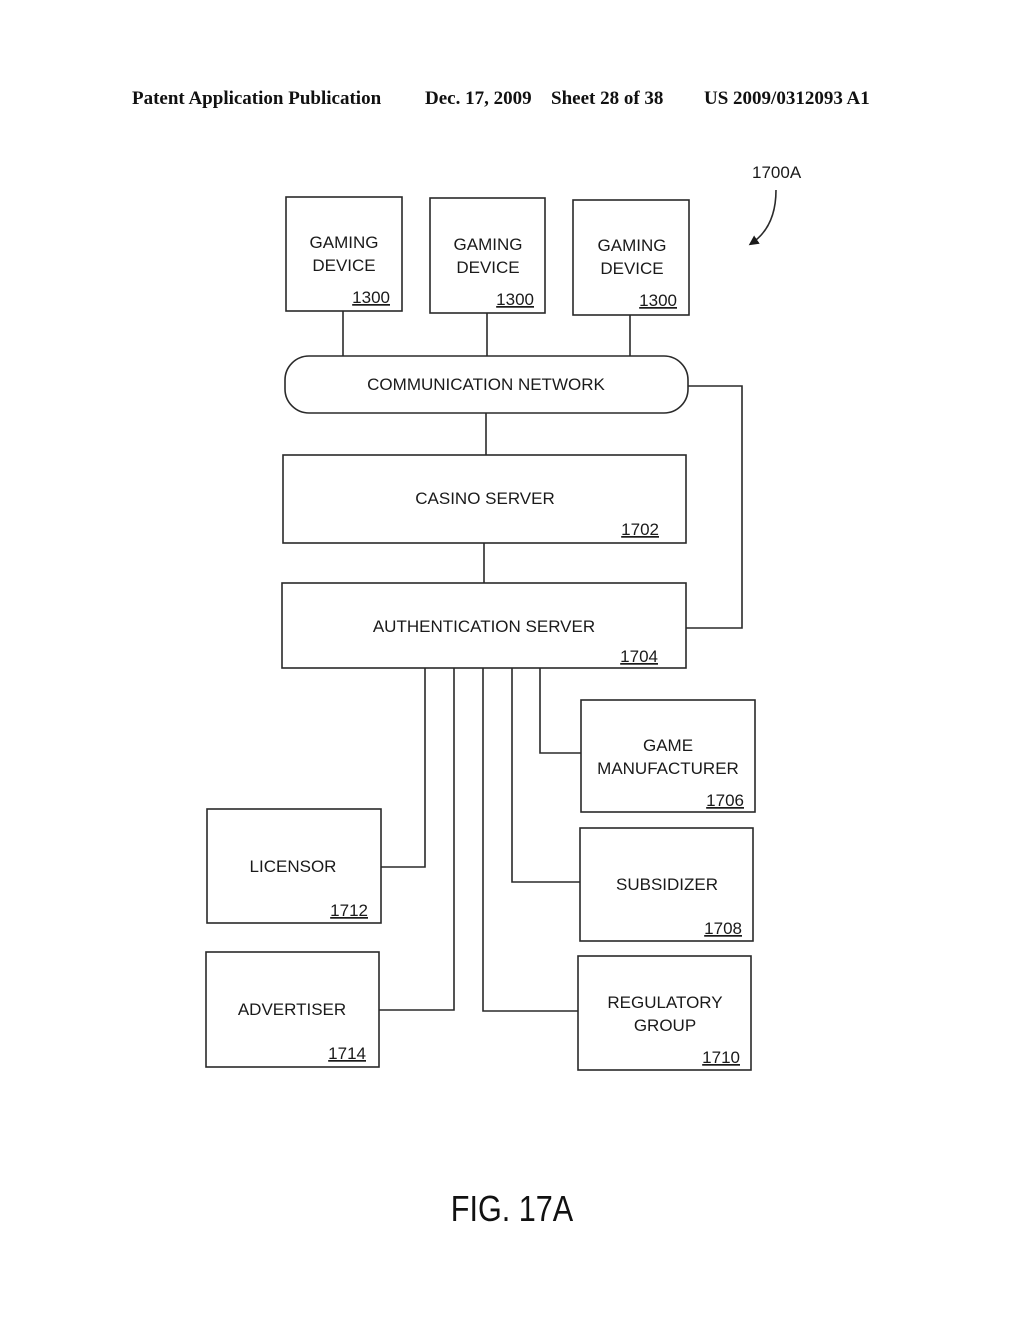  What do you see at coordinates (487, 255) in the screenshot?
I see `gaming-device-2: GAMING DEVICE 1300` at bounding box center [487, 255].